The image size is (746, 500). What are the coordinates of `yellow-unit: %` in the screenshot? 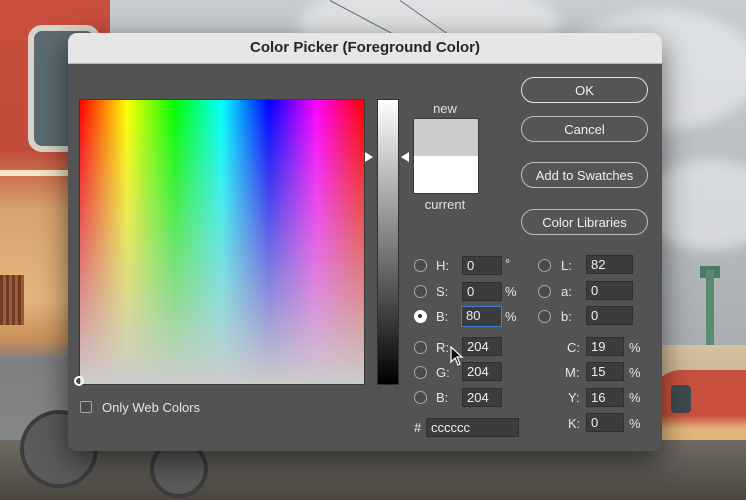 It's located at (635, 397).